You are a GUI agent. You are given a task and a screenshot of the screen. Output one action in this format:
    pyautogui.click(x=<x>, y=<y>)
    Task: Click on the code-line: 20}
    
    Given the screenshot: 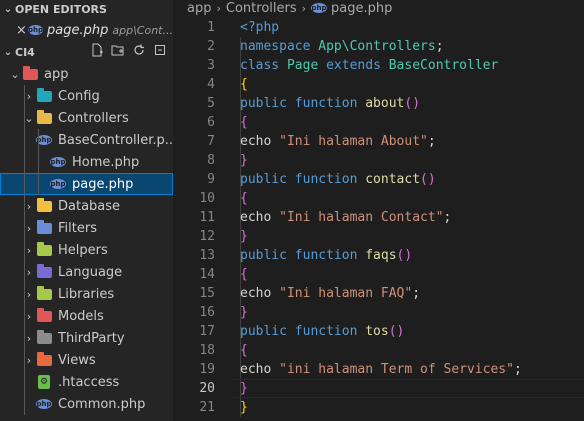 What is the action you would take?
    pyautogui.click(x=378, y=388)
    